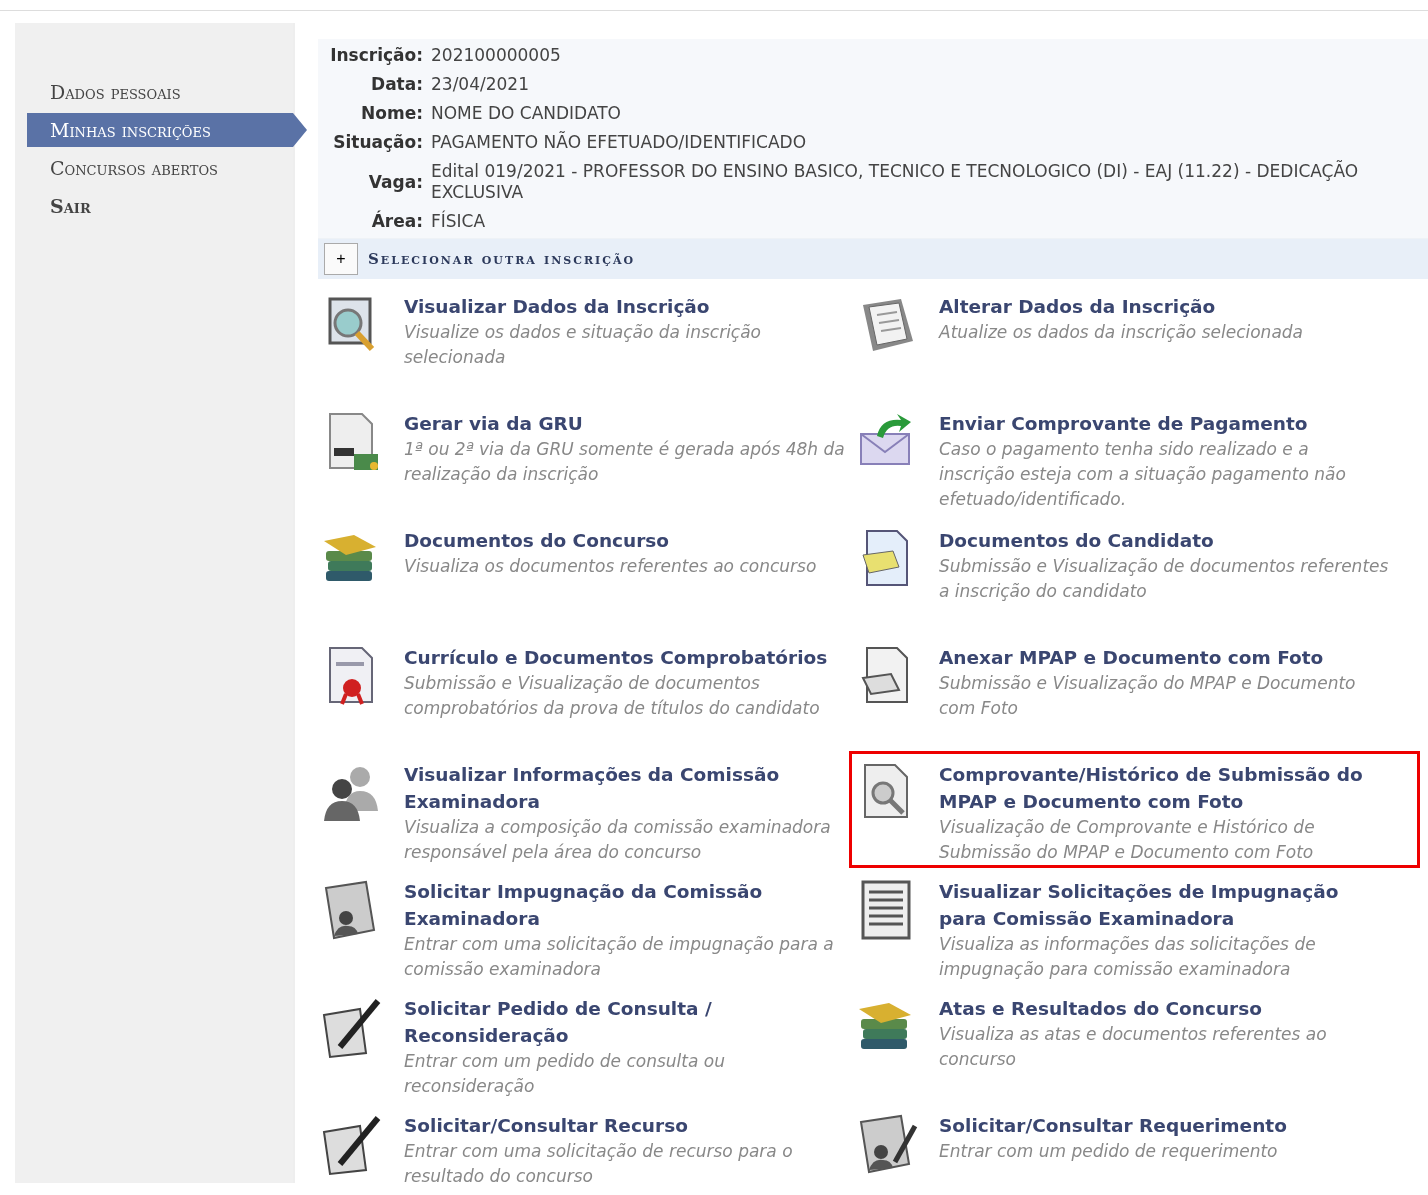  I want to click on field-label: Situação:, so click(377, 142).